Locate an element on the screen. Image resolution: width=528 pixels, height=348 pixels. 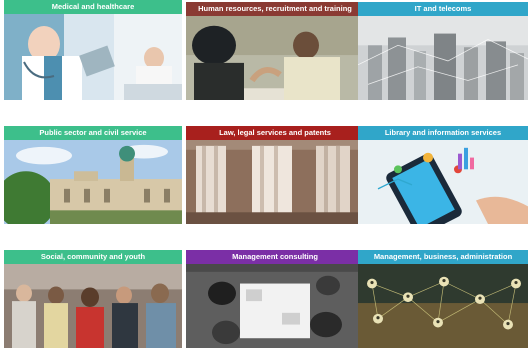
category-label: IT and telecoms is located at coordinates (443, 9).